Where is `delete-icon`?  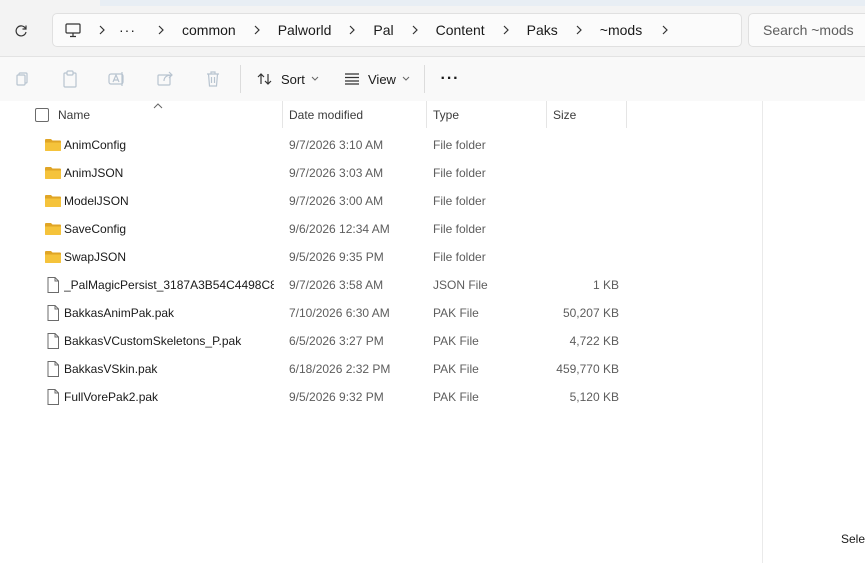 delete-icon is located at coordinates (213, 79).